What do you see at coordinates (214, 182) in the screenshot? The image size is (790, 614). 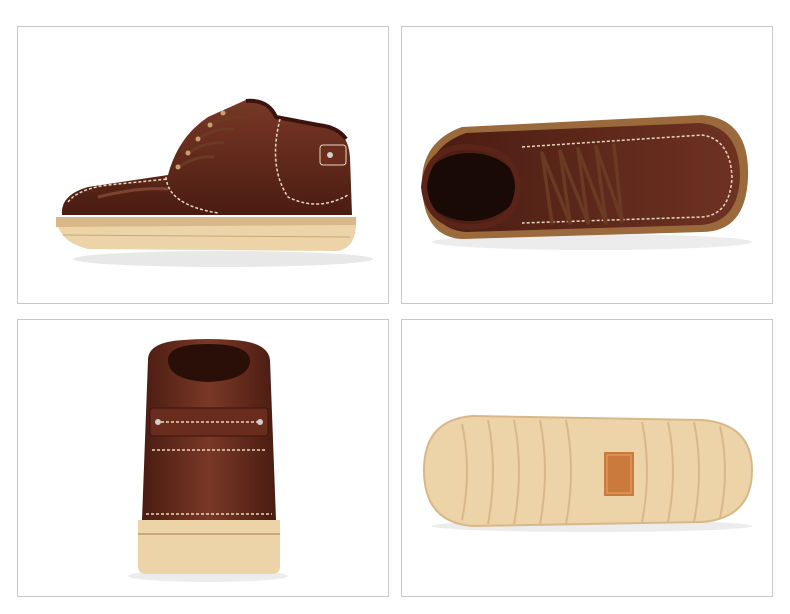 I see `boot-side-view-image` at bounding box center [214, 182].